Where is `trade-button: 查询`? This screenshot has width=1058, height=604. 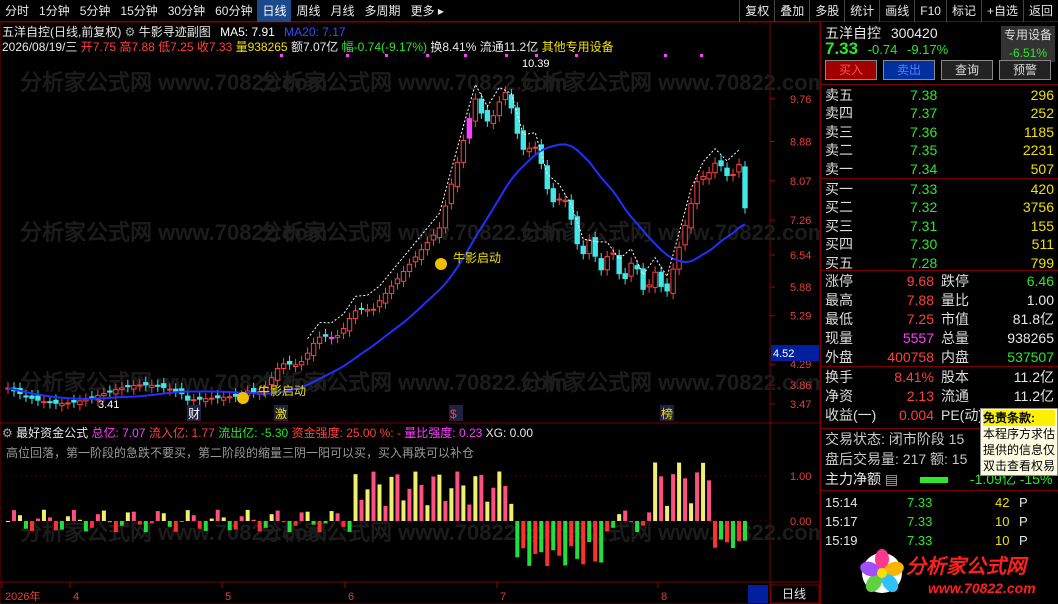
trade-button: 查询 is located at coordinates (967, 70).